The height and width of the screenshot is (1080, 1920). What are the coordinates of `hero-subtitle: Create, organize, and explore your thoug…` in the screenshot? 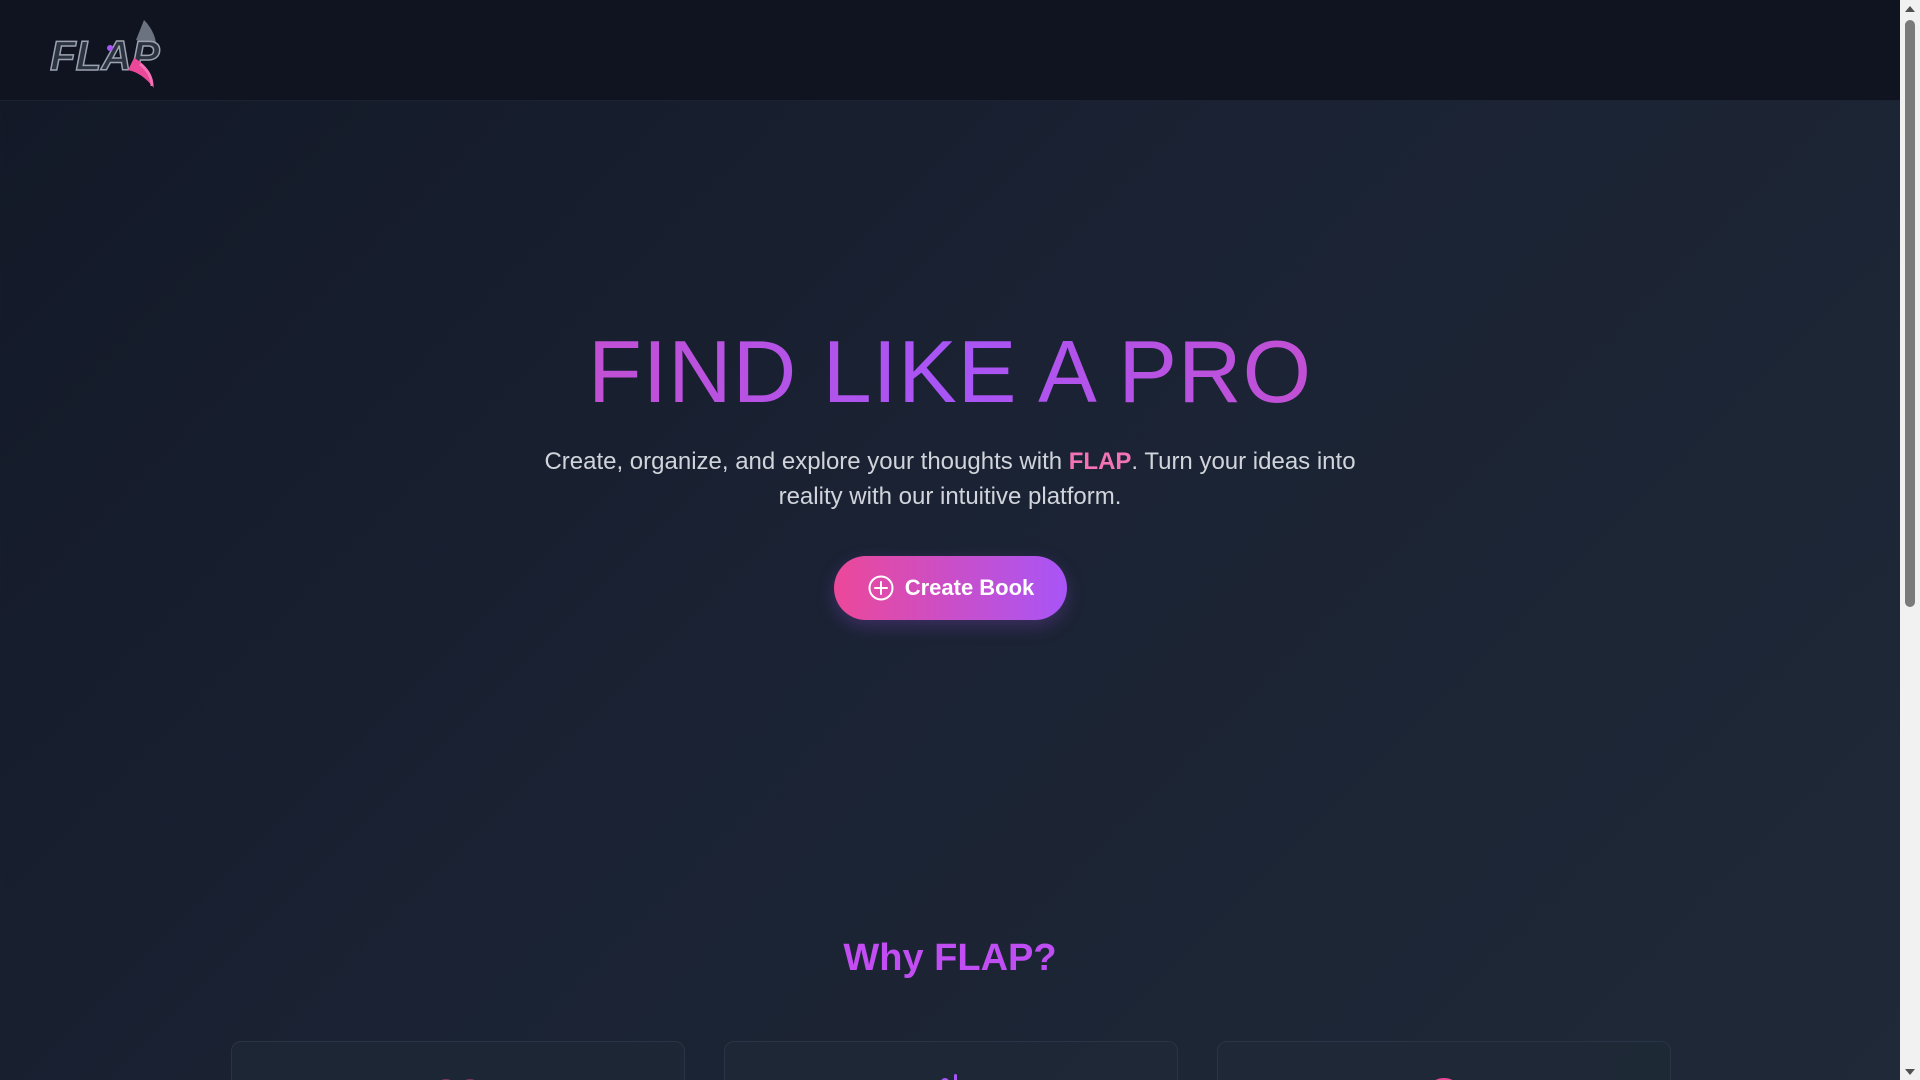 It's located at (950, 479).